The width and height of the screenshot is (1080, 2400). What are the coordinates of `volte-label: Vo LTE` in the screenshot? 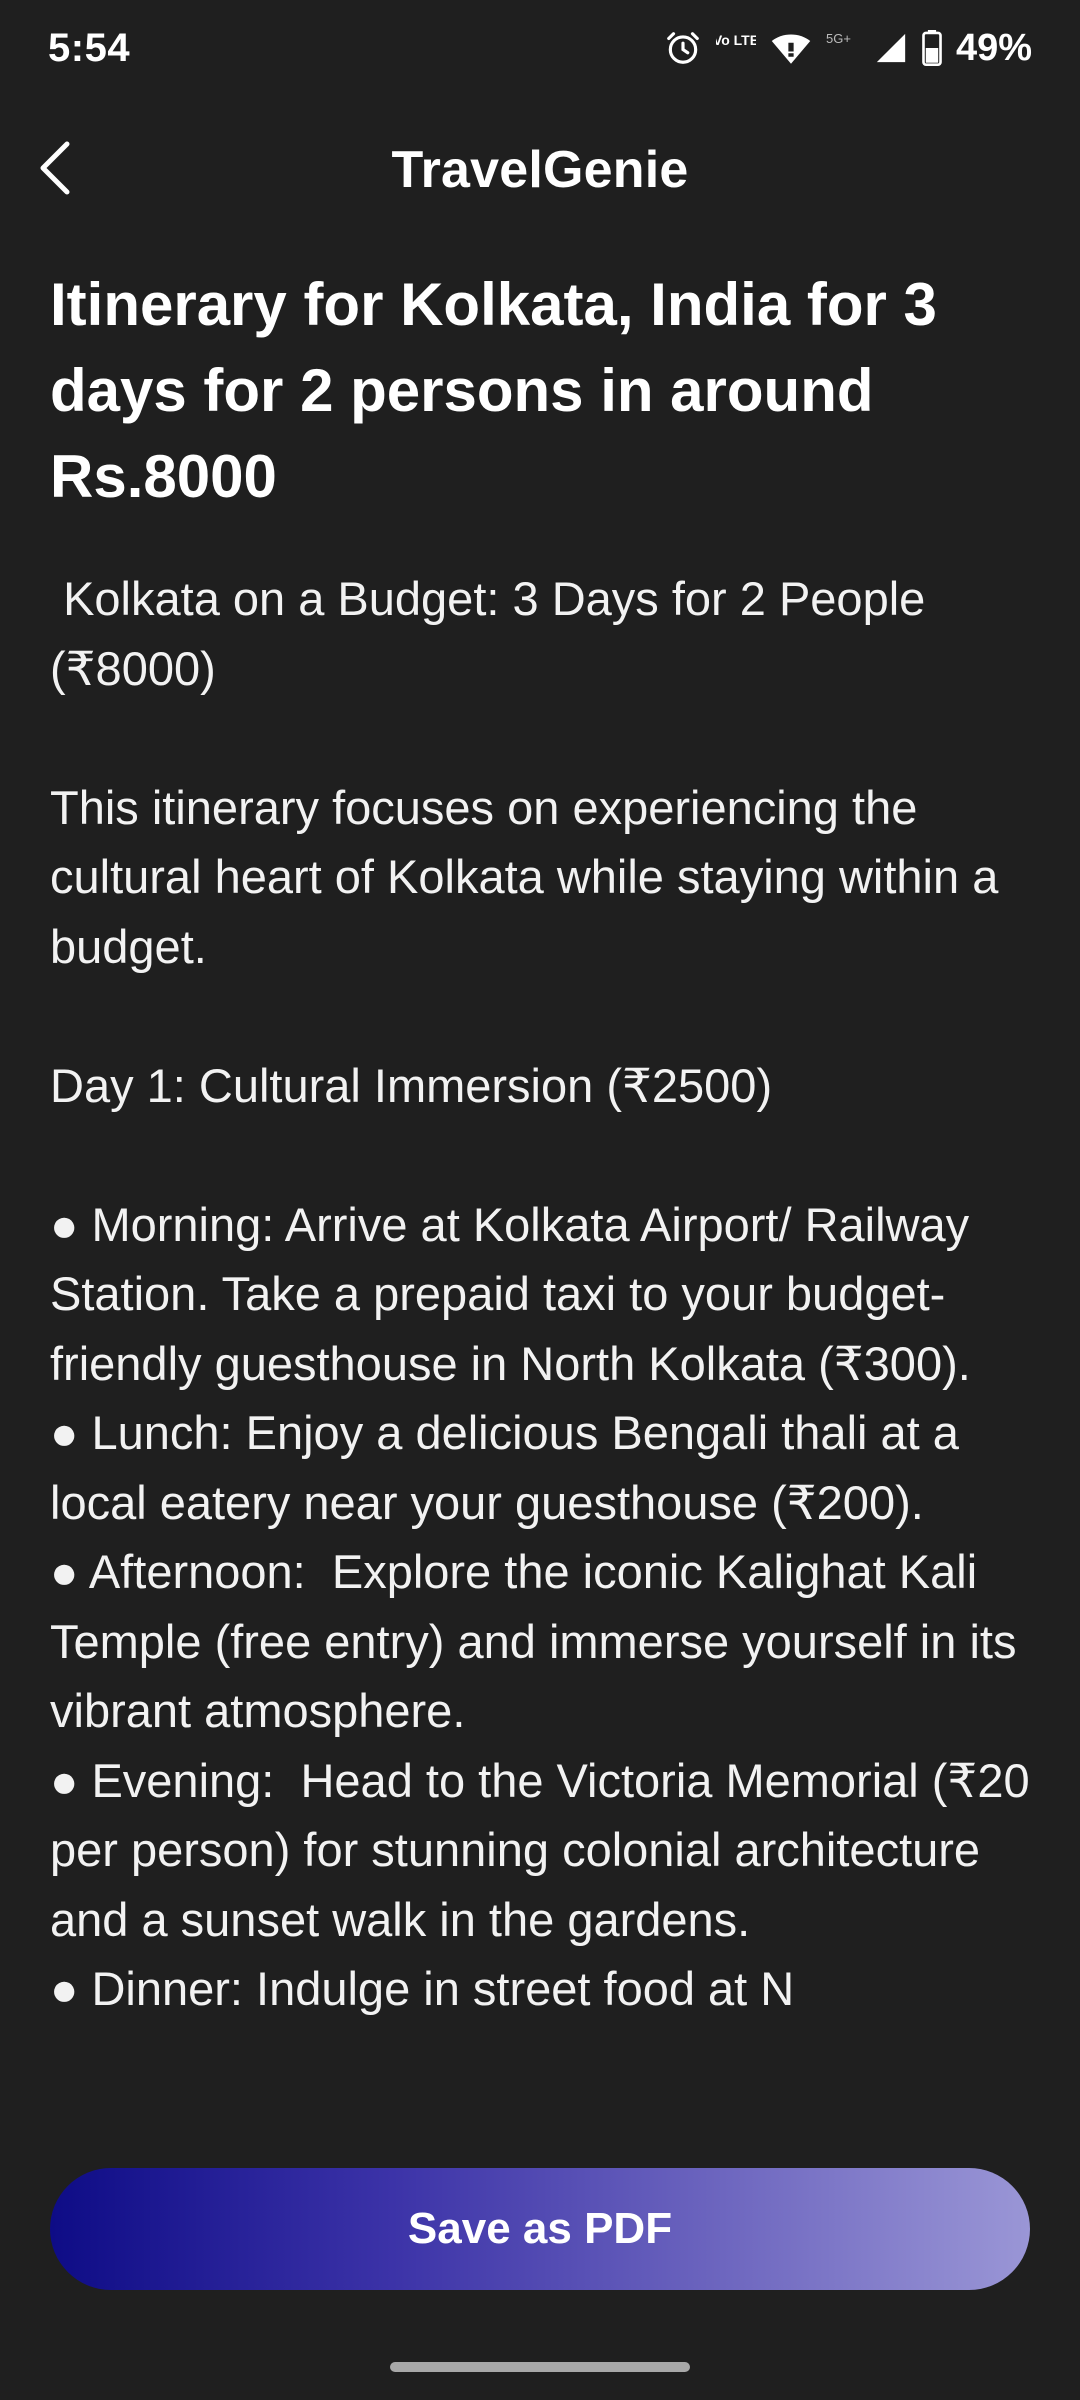 It's located at (736, 40).